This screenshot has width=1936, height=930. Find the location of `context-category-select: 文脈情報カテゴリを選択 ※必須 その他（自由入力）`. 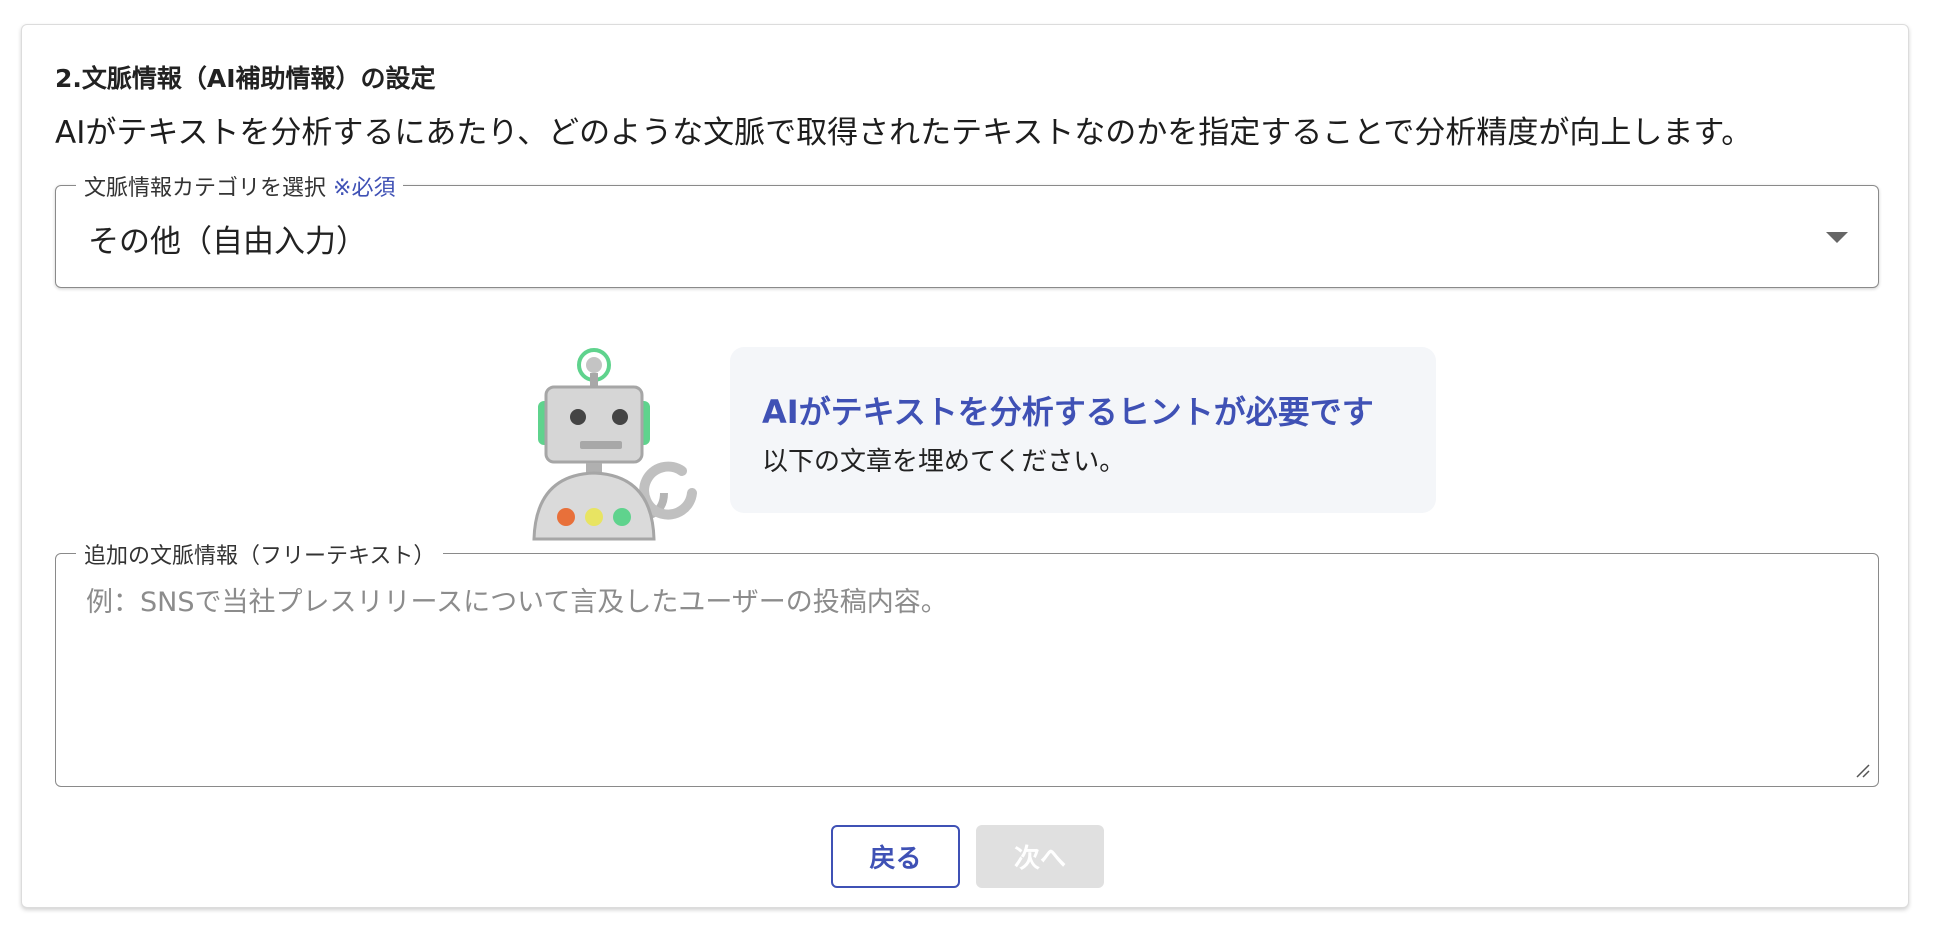

context-category-select: 文脈情報カテゴリを選択 ※必須 その他（自由入力） is located at coordinates (967, 229).